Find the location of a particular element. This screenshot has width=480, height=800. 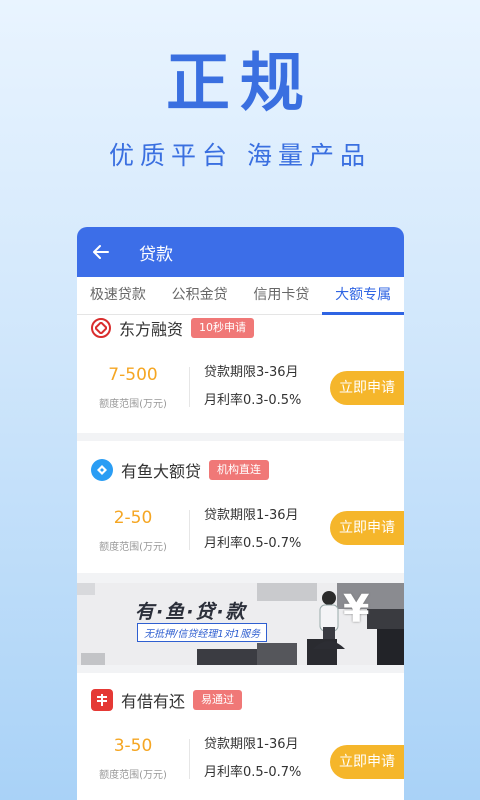

tab-credit-card: 信用卡贷 is located at coordinates (282, 295).